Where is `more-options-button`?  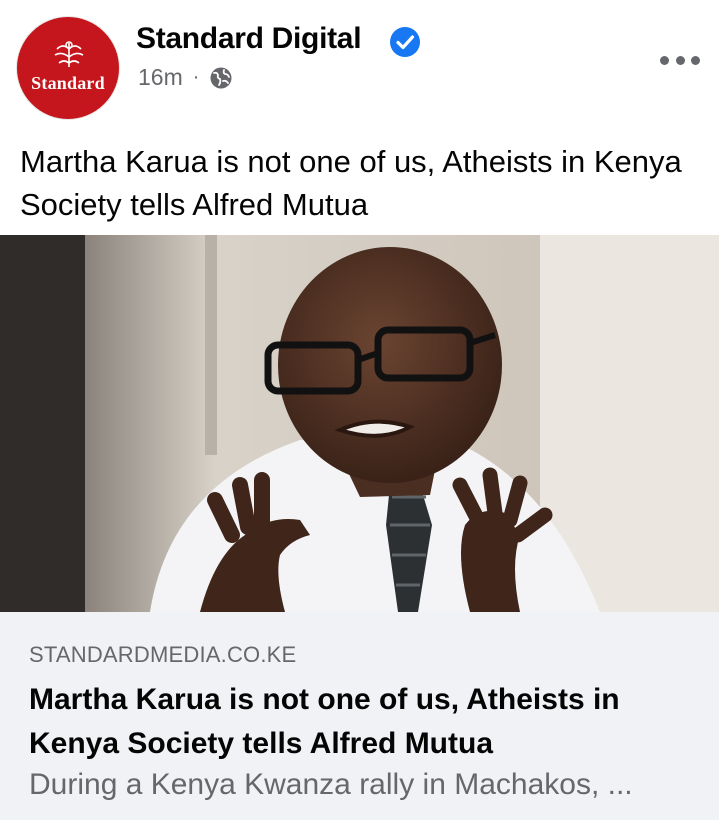
more-options-button is located at coordinates (680, 60).